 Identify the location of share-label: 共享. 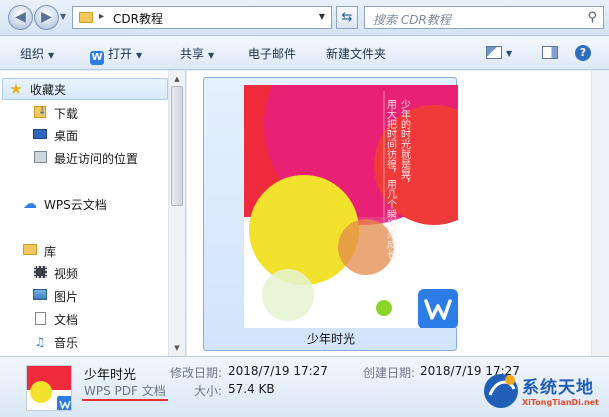
(192, 54).